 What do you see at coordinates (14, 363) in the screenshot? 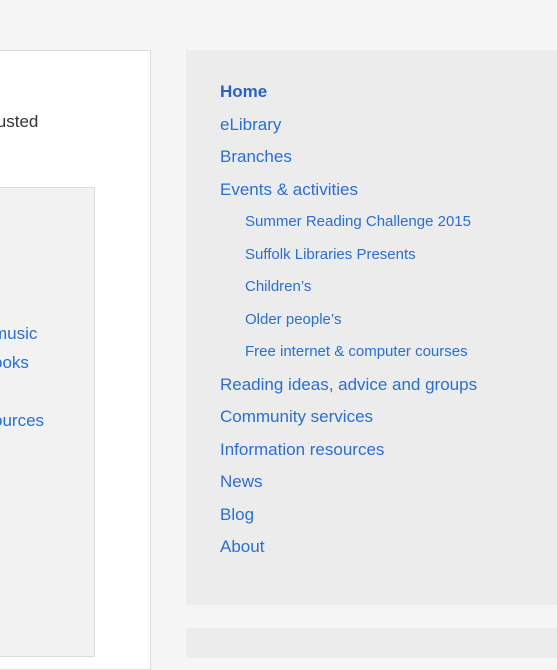
I see `related-link-books: ooks` at bounding box center [14, 363].